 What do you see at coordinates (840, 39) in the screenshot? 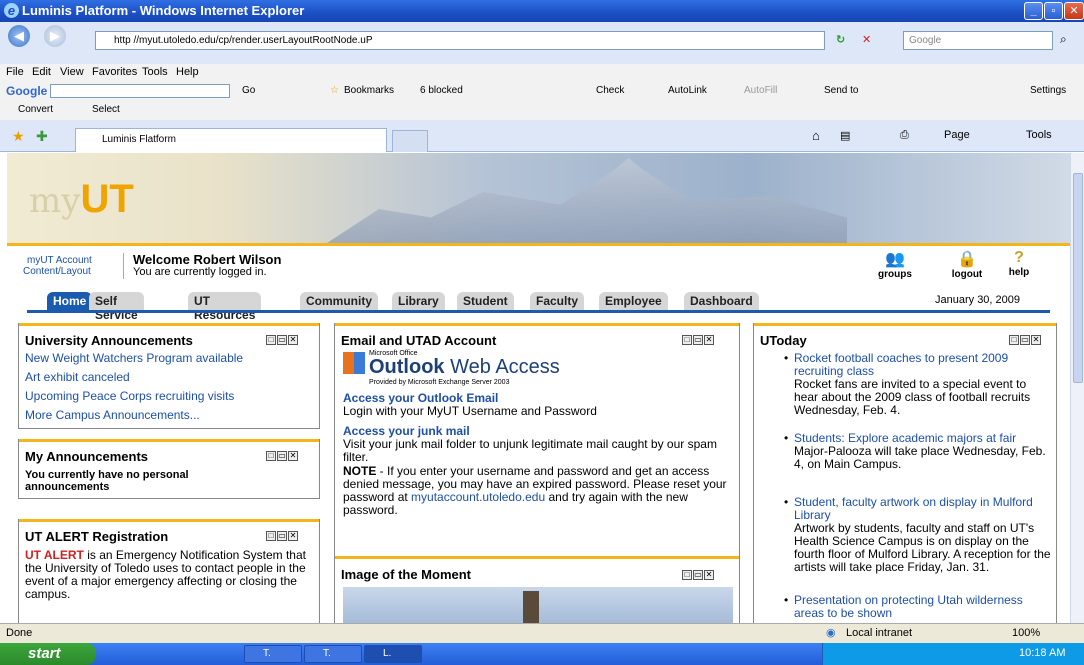
I see `refresh-icon: ↻` at bounding box center [840, 39].